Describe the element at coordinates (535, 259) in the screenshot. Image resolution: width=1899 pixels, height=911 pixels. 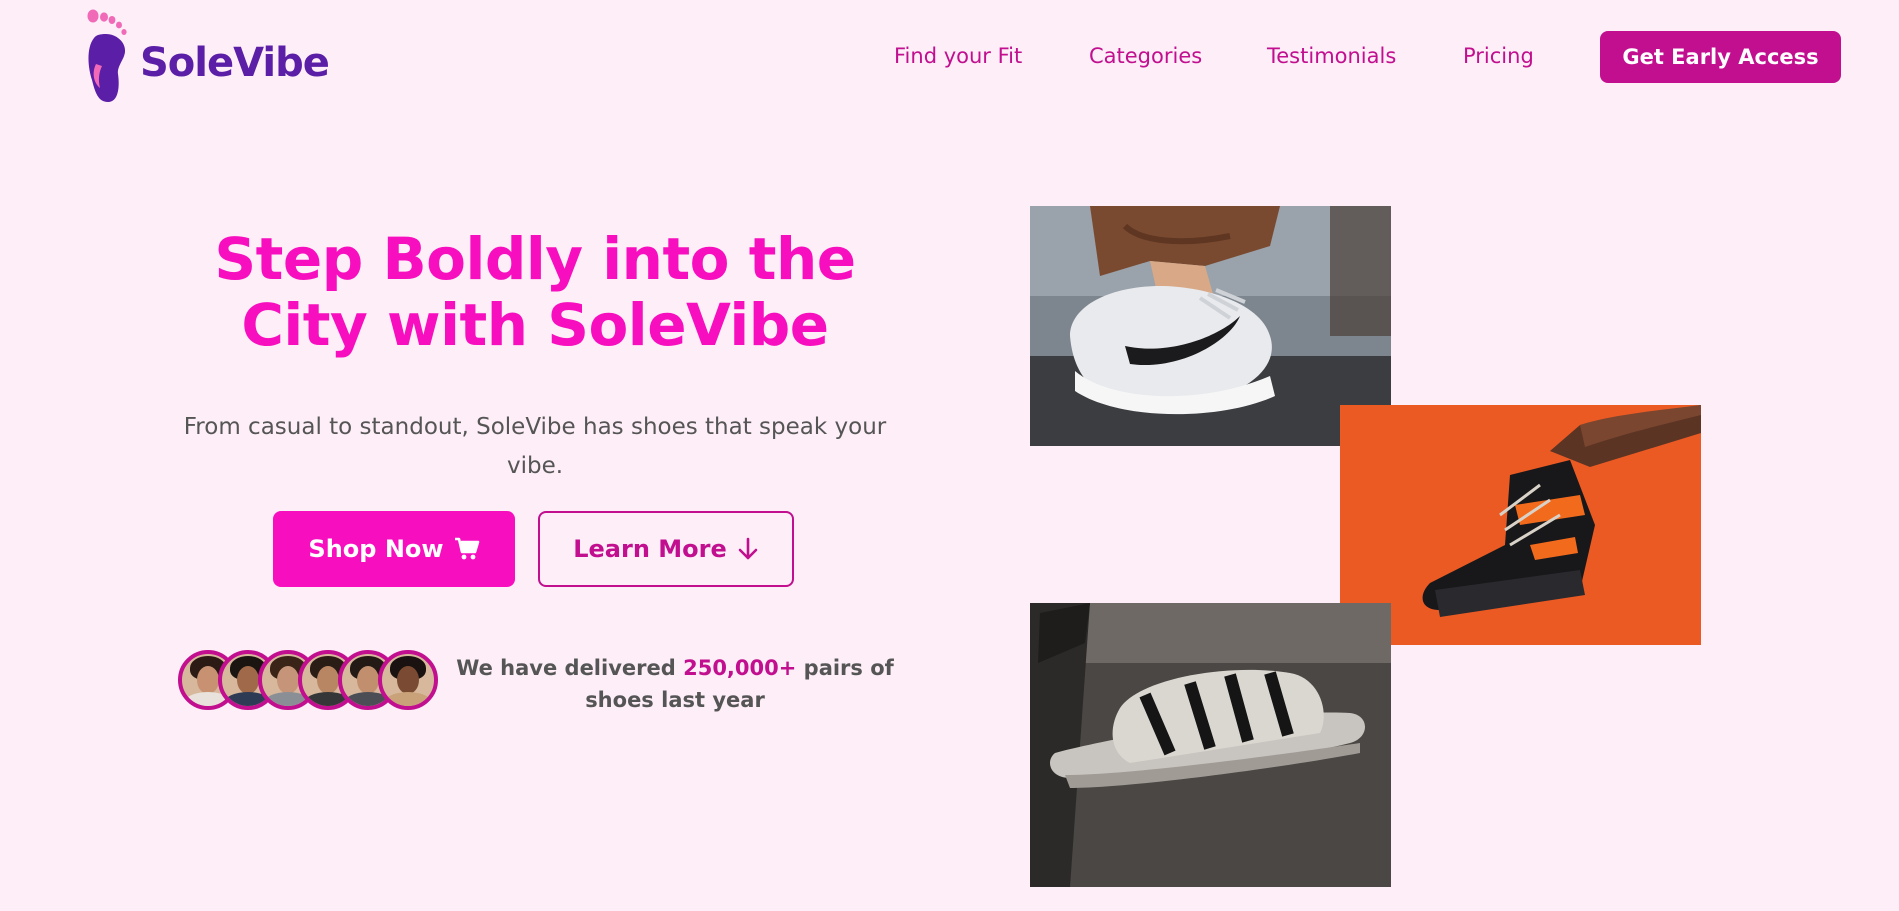
I see `hero-title-line-1: Step Boldly into the` at that location.